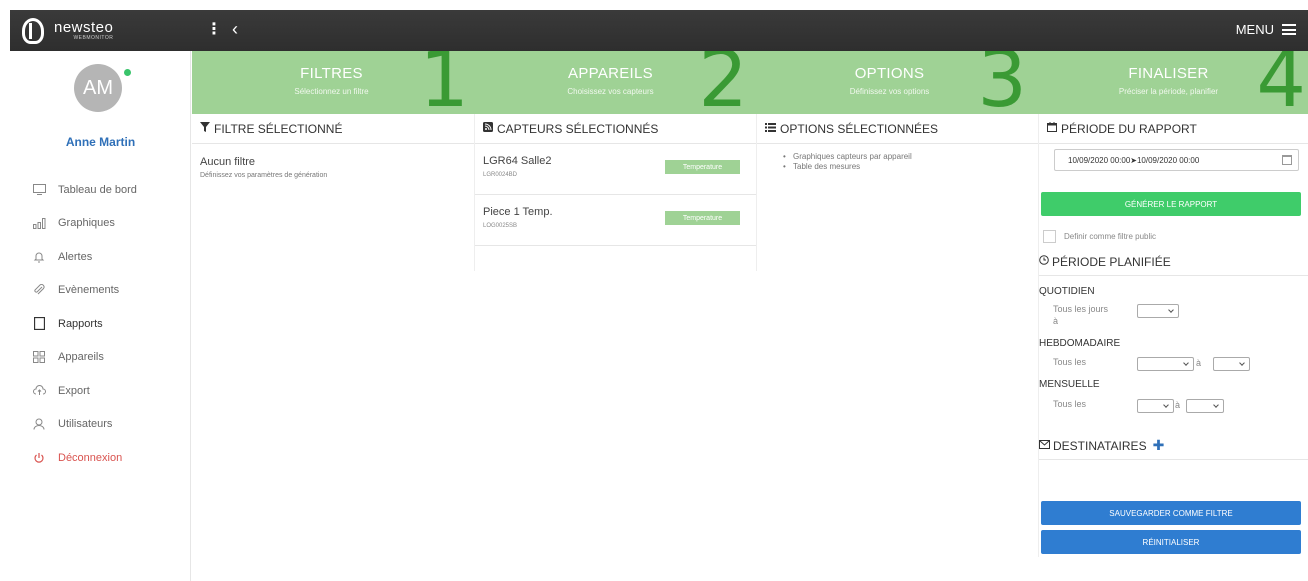 This screenshot has width=1308, height=581. Describe the element at coordinates (1080, 343) in the screenshot. I see `weekly-label: HEBDOMADAIRE` at that location.